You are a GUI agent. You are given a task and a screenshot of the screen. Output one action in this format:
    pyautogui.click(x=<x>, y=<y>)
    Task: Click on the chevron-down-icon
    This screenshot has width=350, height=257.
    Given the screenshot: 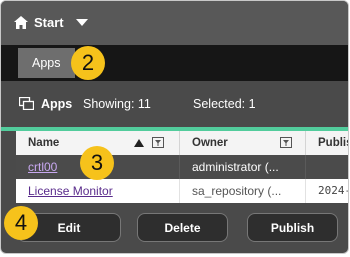 What is the action you would take?
    pyautogui.click(x=81, y=22)
    